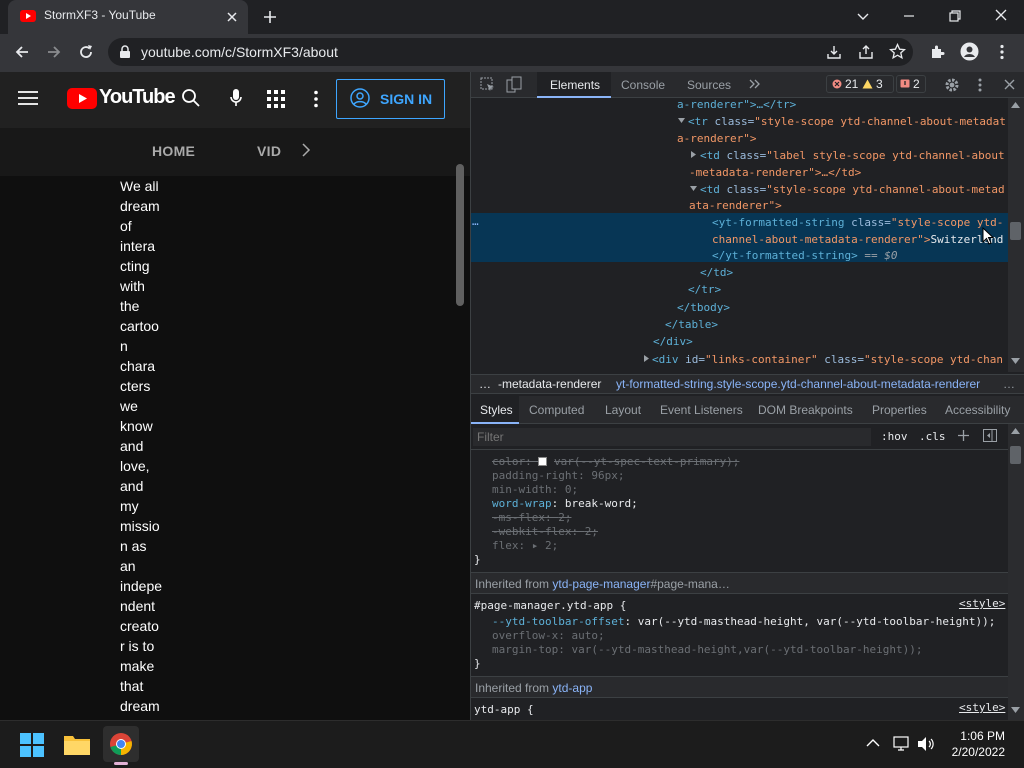 The width and height of the screenshot is (1024, 768). What do you see at coordinates (926, 744) in the screenshot?
I see `volume-icon` at bounding box center [926, 744].